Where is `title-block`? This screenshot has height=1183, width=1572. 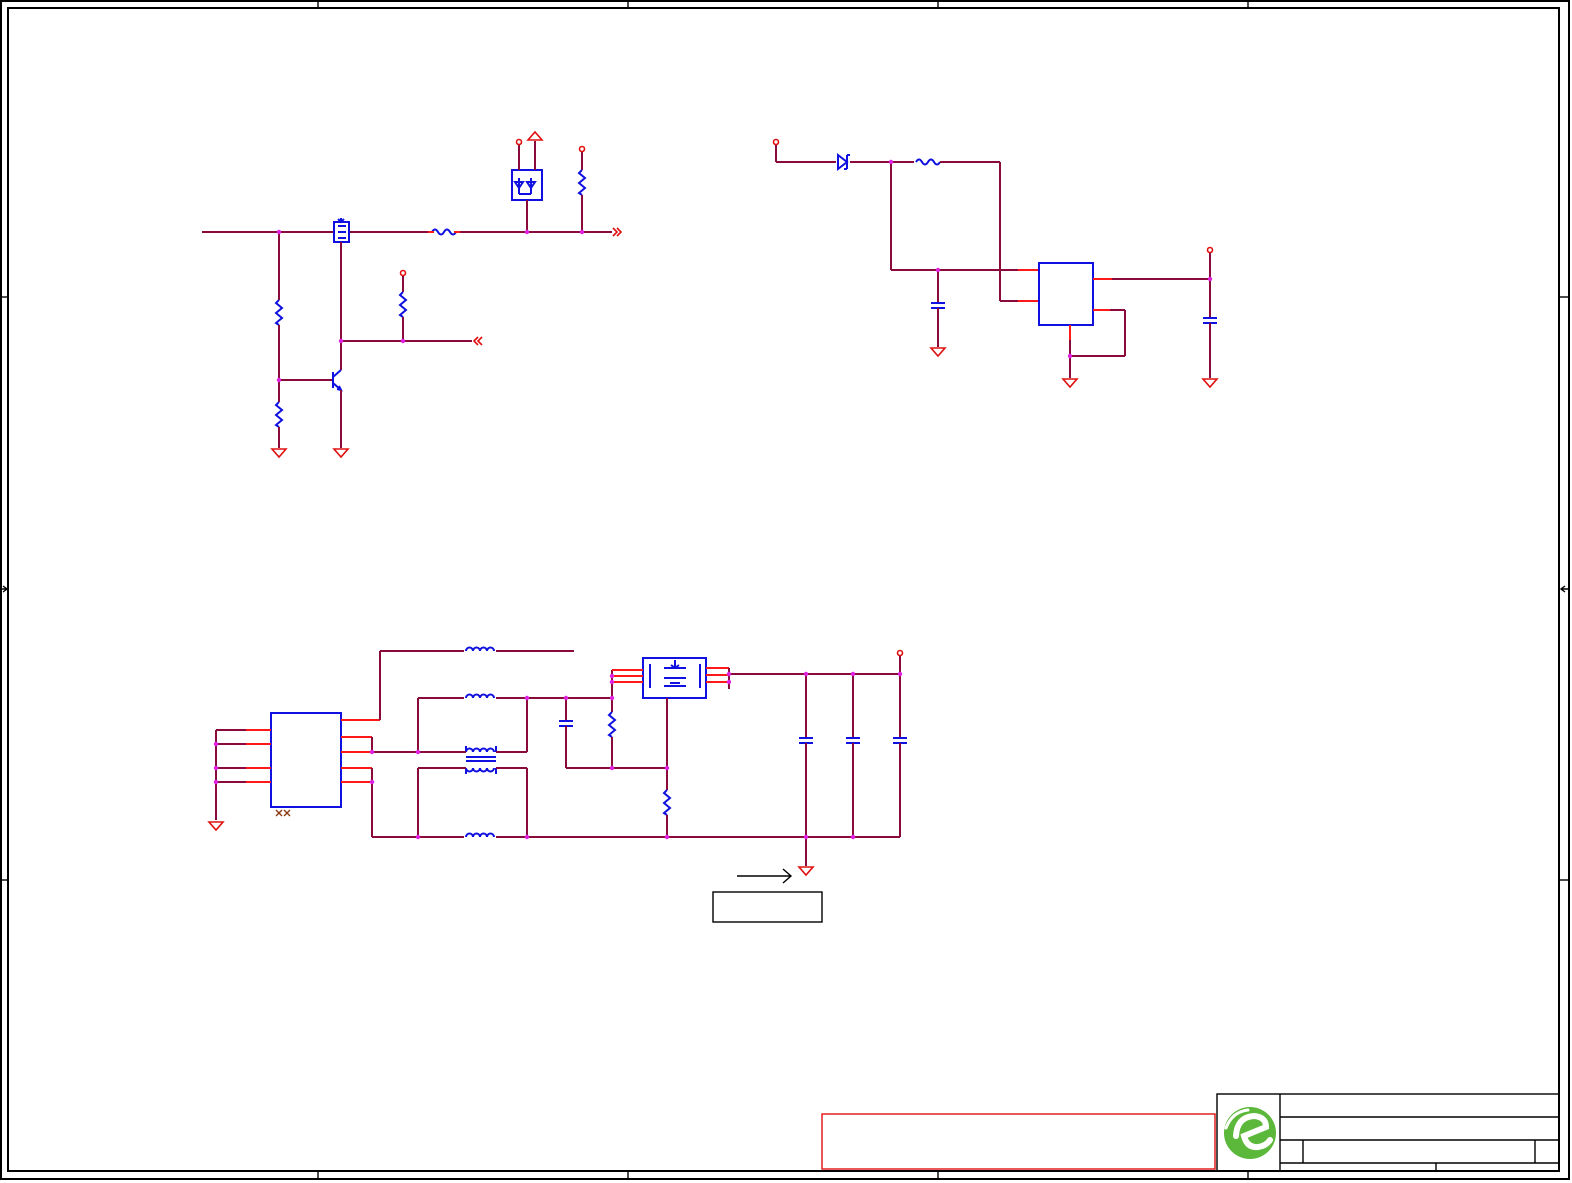 title-block is located at coordinates (1190, 1132).